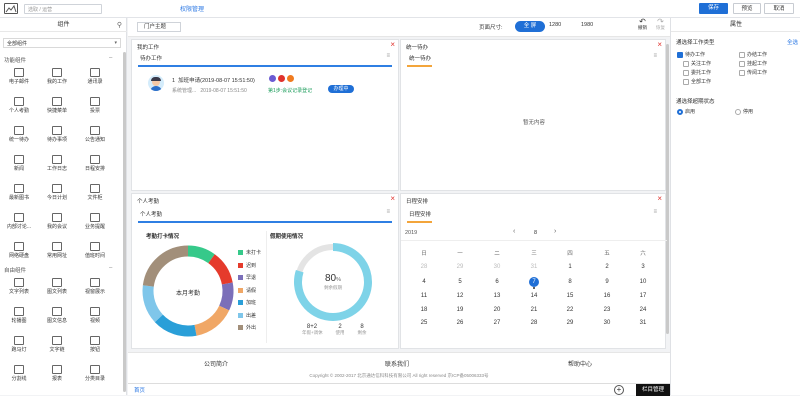  What do you see at coordinates (713, 8) in the screenshot?
I see `save-button: 保存` at bounding box center [713, 8].